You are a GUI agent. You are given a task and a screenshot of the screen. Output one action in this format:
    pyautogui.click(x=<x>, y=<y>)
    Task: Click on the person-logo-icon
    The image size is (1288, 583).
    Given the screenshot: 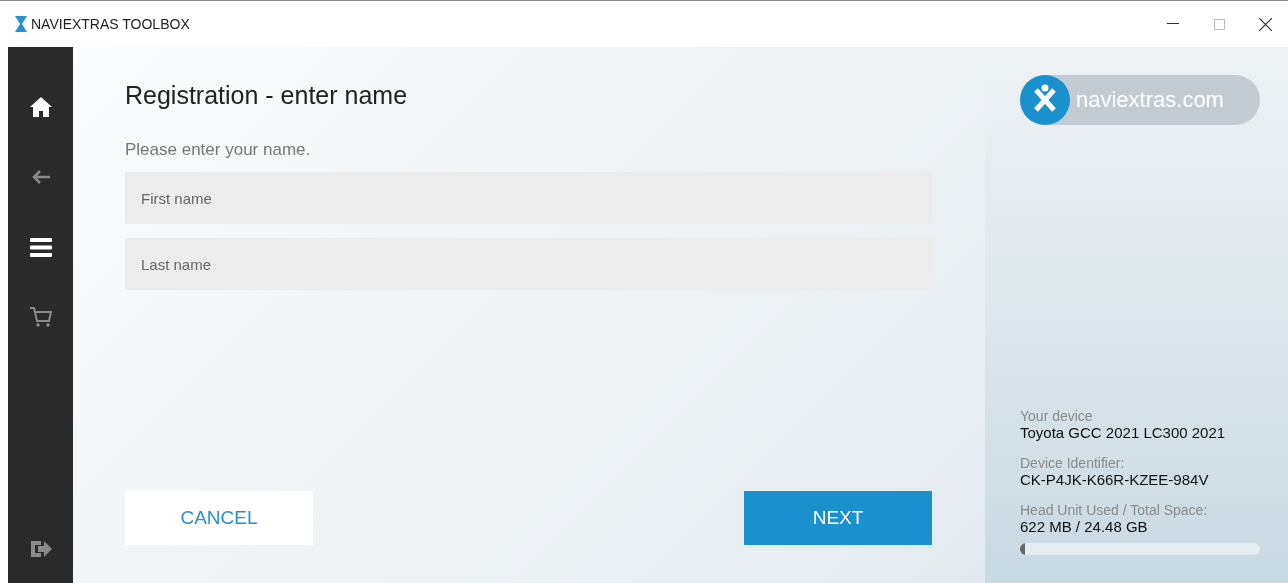 What is the action you would take?
    pyautogui.click(x=1045, y=100)
    